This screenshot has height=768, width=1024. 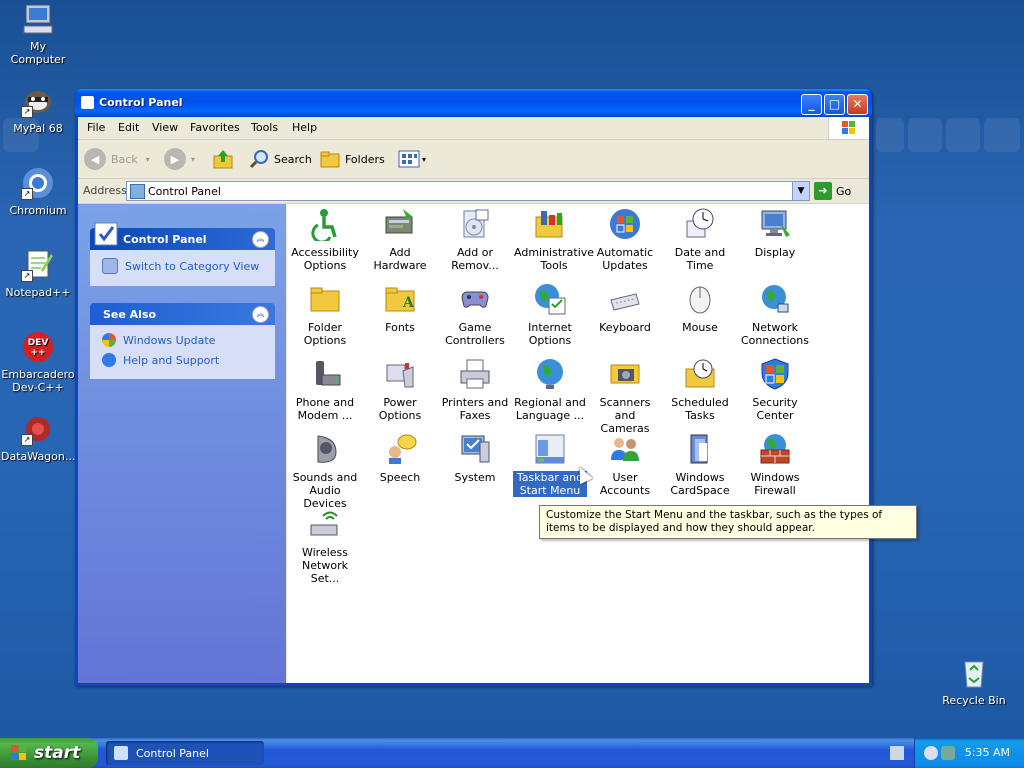 I want to click on windows-update-link: Windows Update, so click(x=183, y=340).